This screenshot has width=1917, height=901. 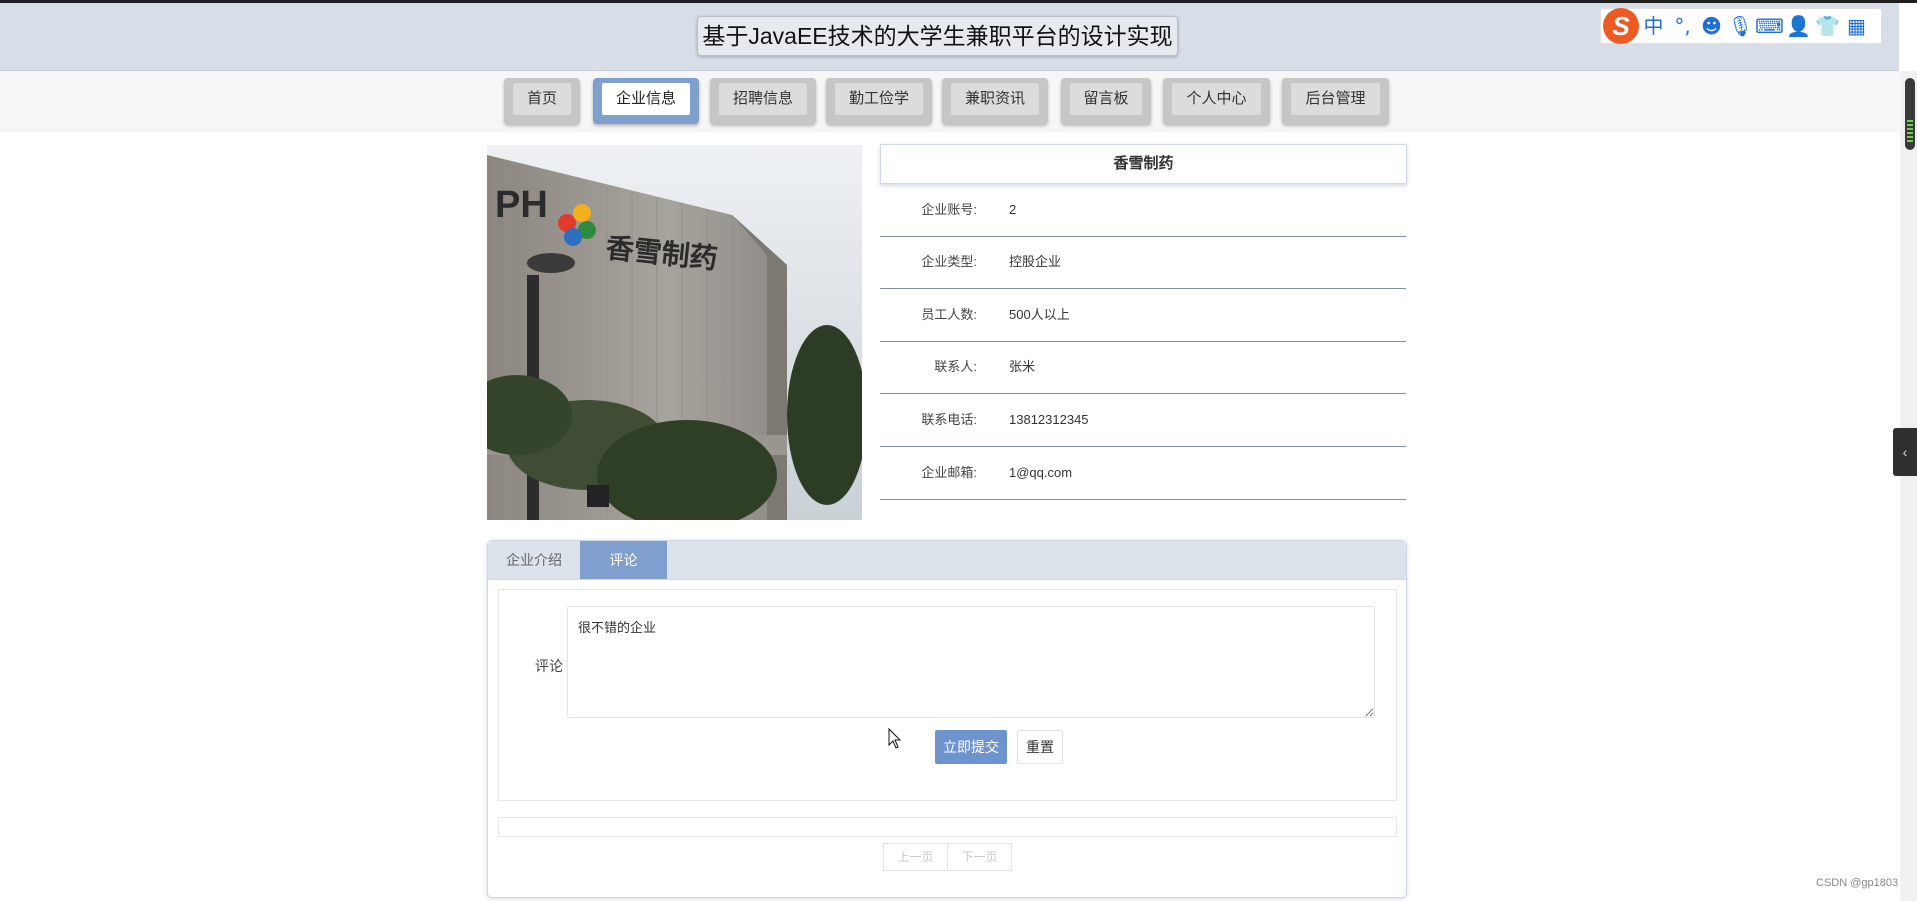 What do you see at coordinates (1106, 101) in the screenshot?
I see `nav-item-message-board: 留言板` at bounding box center [1106, 101].